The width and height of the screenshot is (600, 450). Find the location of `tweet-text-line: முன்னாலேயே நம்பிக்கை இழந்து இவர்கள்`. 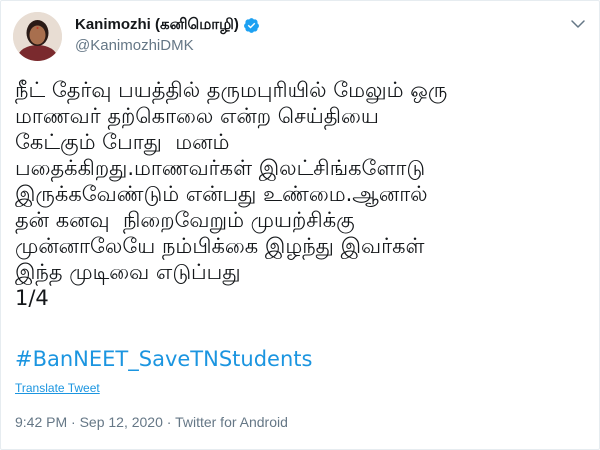

tweet-text-line: முன்னாலேயே நம்பிக்கை இழந்து இவர்கள் is located at coordinates (220, 246).